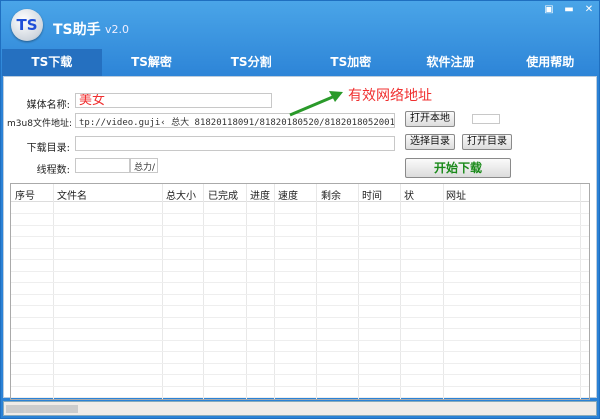 The width and height of the screenshot is (600, 419). Describe the element at coordinates (288, 194) in the screenshot. I see `col-header: 速度` at that location.